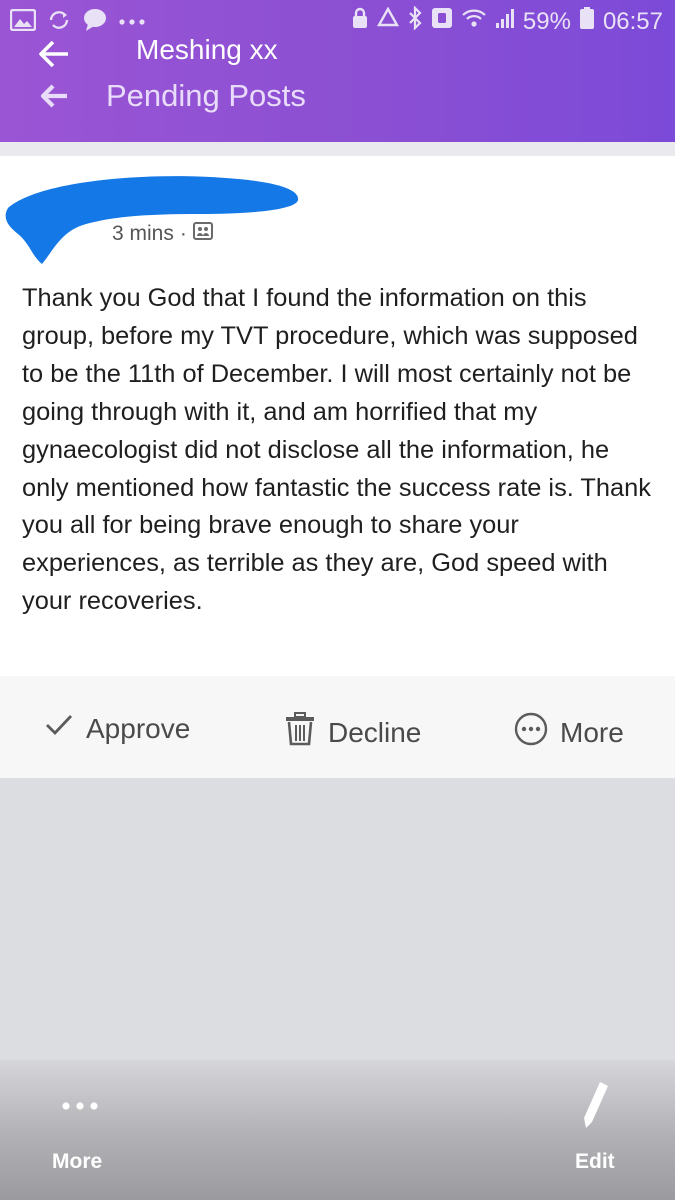 This screenshot has height=1200, width=675. What do you see at coordinates (59, 728) in the screenshot?
I see `checkmark-icon` at bounding box center [59, 728].